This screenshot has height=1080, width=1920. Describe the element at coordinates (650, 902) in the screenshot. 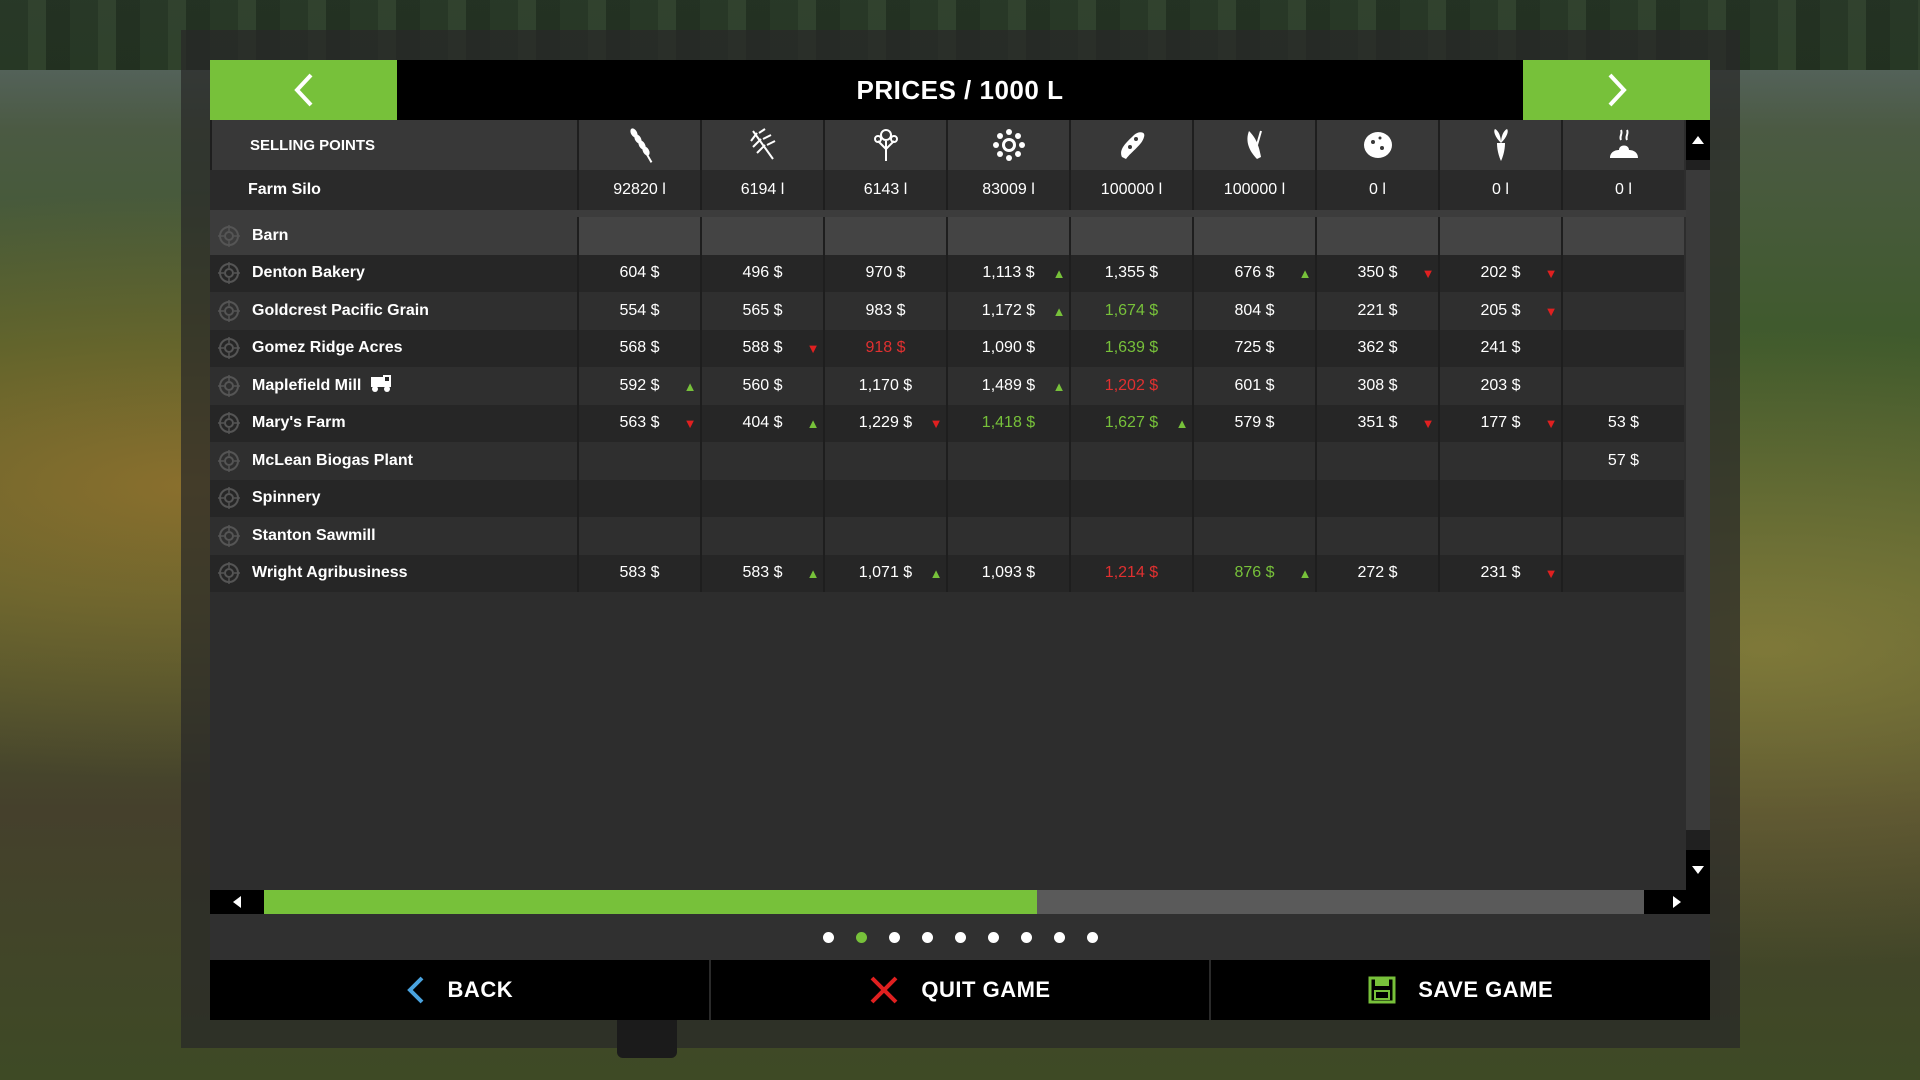

I see `horizontal-scroll-thumb` at that location.